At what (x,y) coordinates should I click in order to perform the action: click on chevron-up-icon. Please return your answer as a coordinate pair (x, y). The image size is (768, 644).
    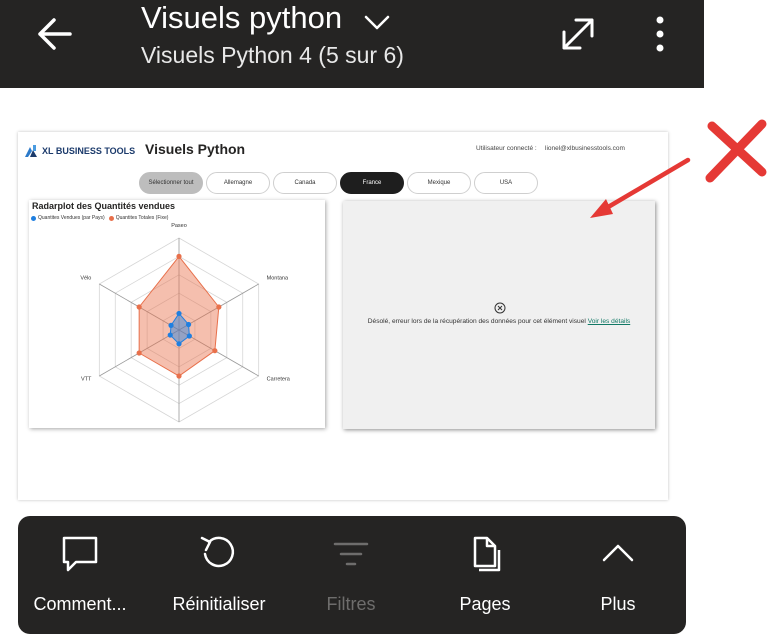
    Looking at the image, I should click on (618, 553).